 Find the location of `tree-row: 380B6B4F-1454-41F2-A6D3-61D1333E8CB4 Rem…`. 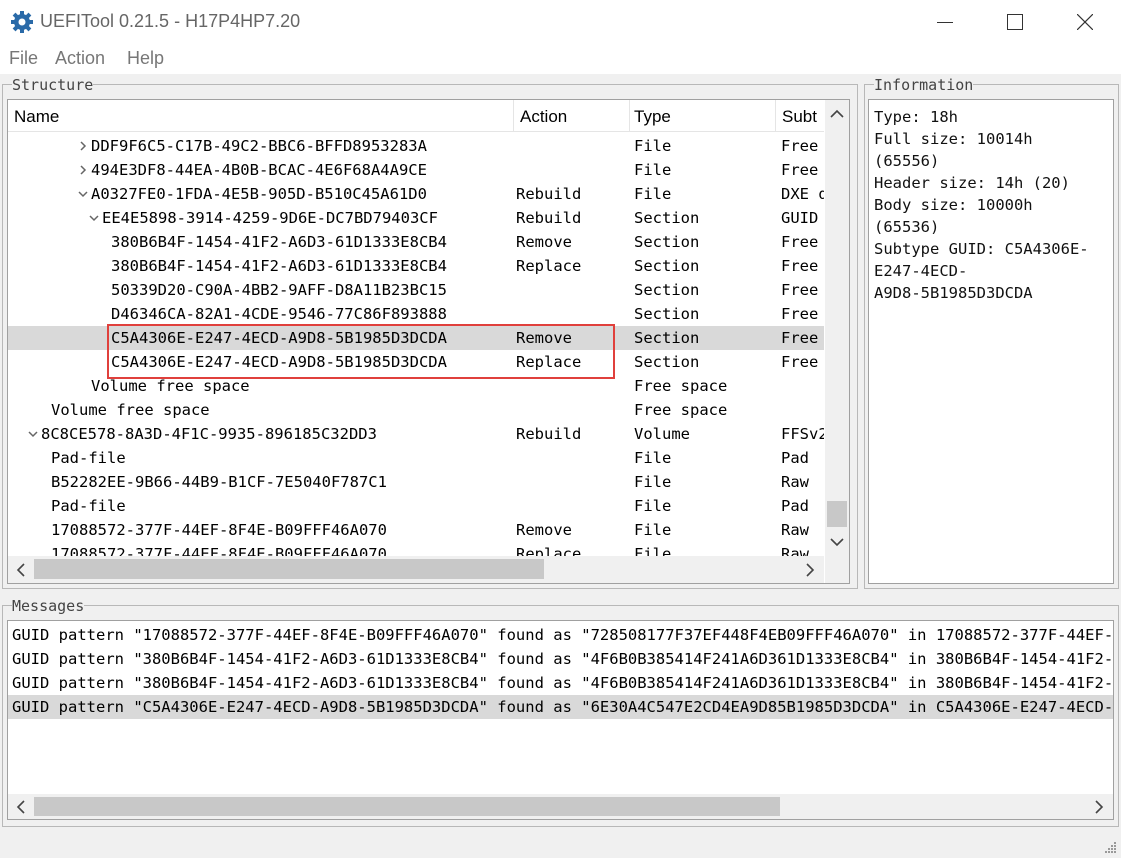

tree-row: 380B6B4F-1454-41F2-A6D3-61D1333E8CB4 Rem… is located at coordinates (416, 242).